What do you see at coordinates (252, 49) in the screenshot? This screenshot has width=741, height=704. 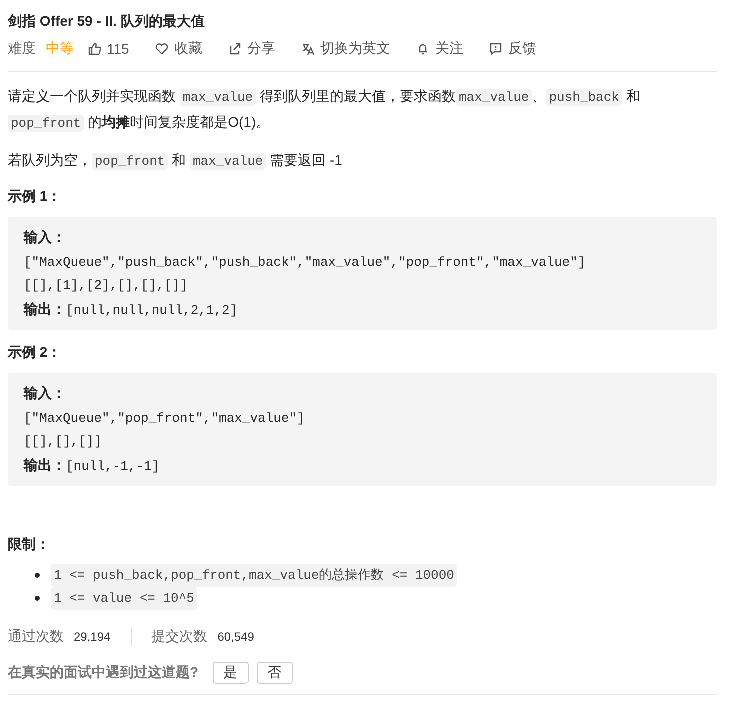 I see `share-button: 分享` at bounding box center [252, 49].